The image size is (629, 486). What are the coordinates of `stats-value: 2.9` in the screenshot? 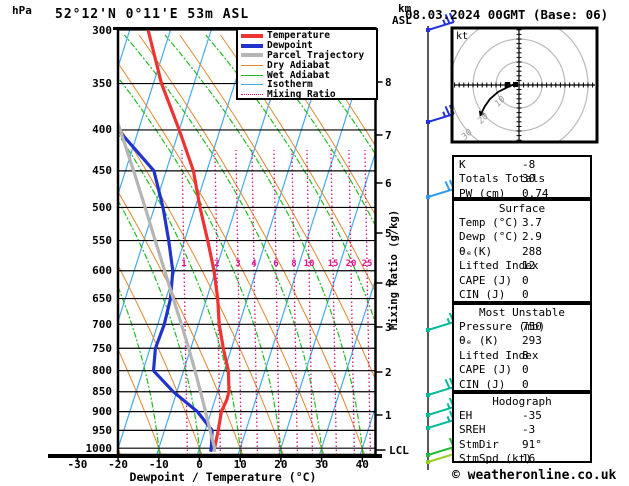 It's located at (532, 237).